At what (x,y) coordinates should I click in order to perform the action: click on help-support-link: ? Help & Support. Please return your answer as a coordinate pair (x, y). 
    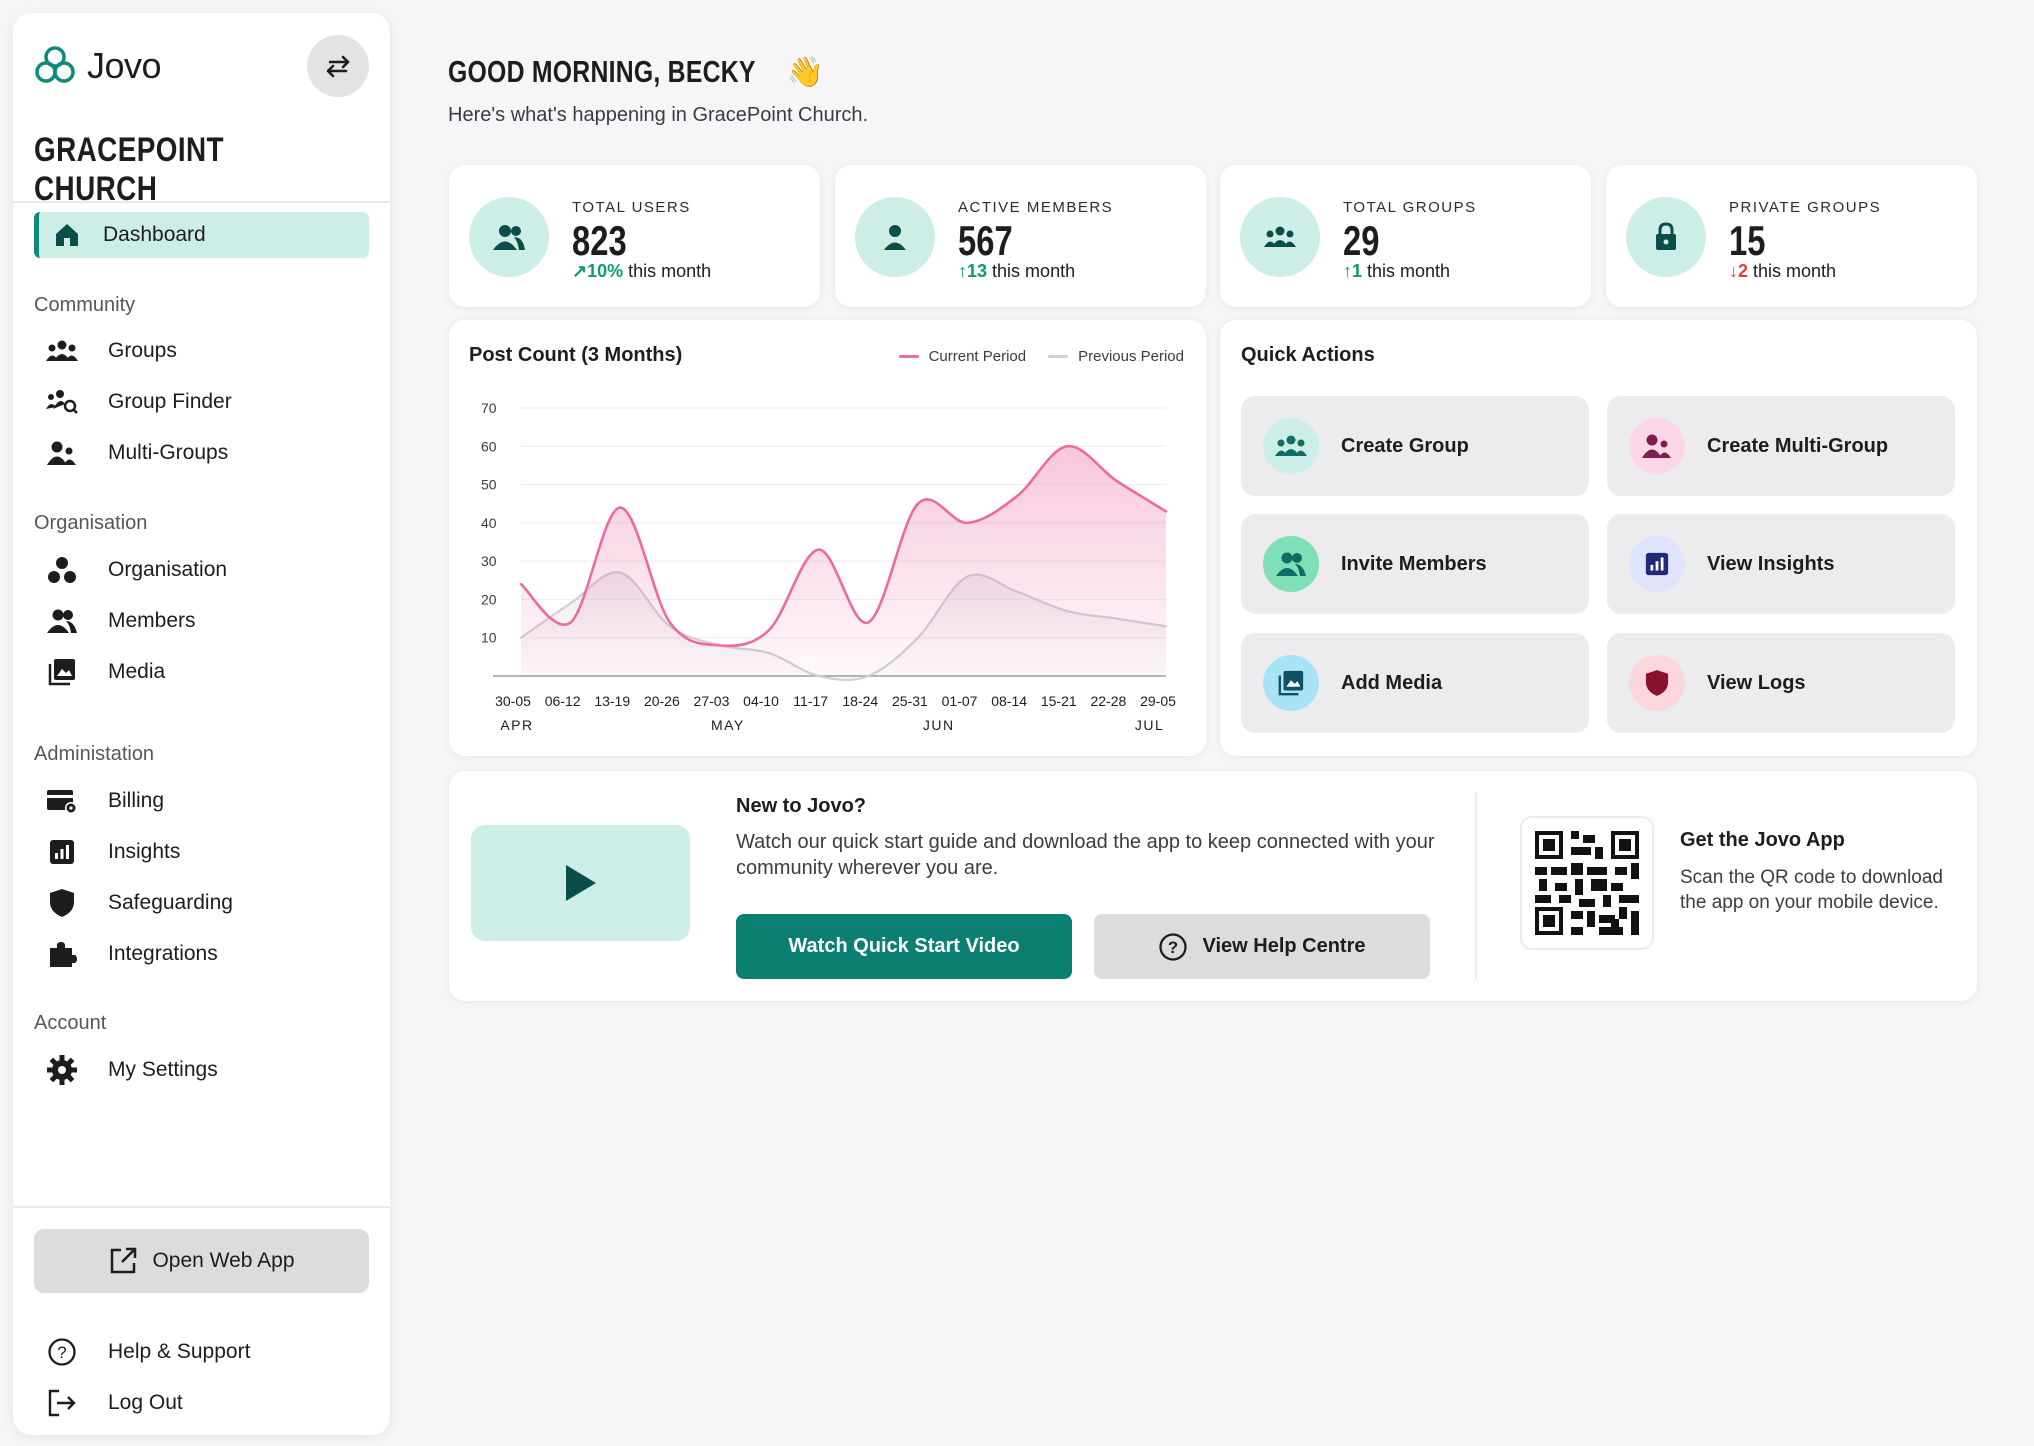
    Looking at the image, I should click on (148, 1352).